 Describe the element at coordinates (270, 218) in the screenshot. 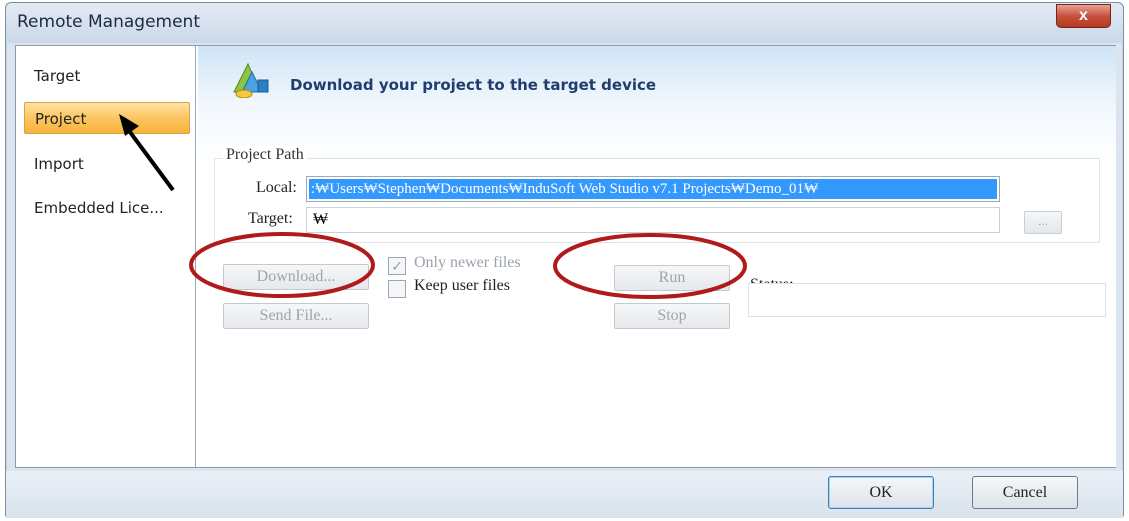

I see `target-label: Target:` at that location.